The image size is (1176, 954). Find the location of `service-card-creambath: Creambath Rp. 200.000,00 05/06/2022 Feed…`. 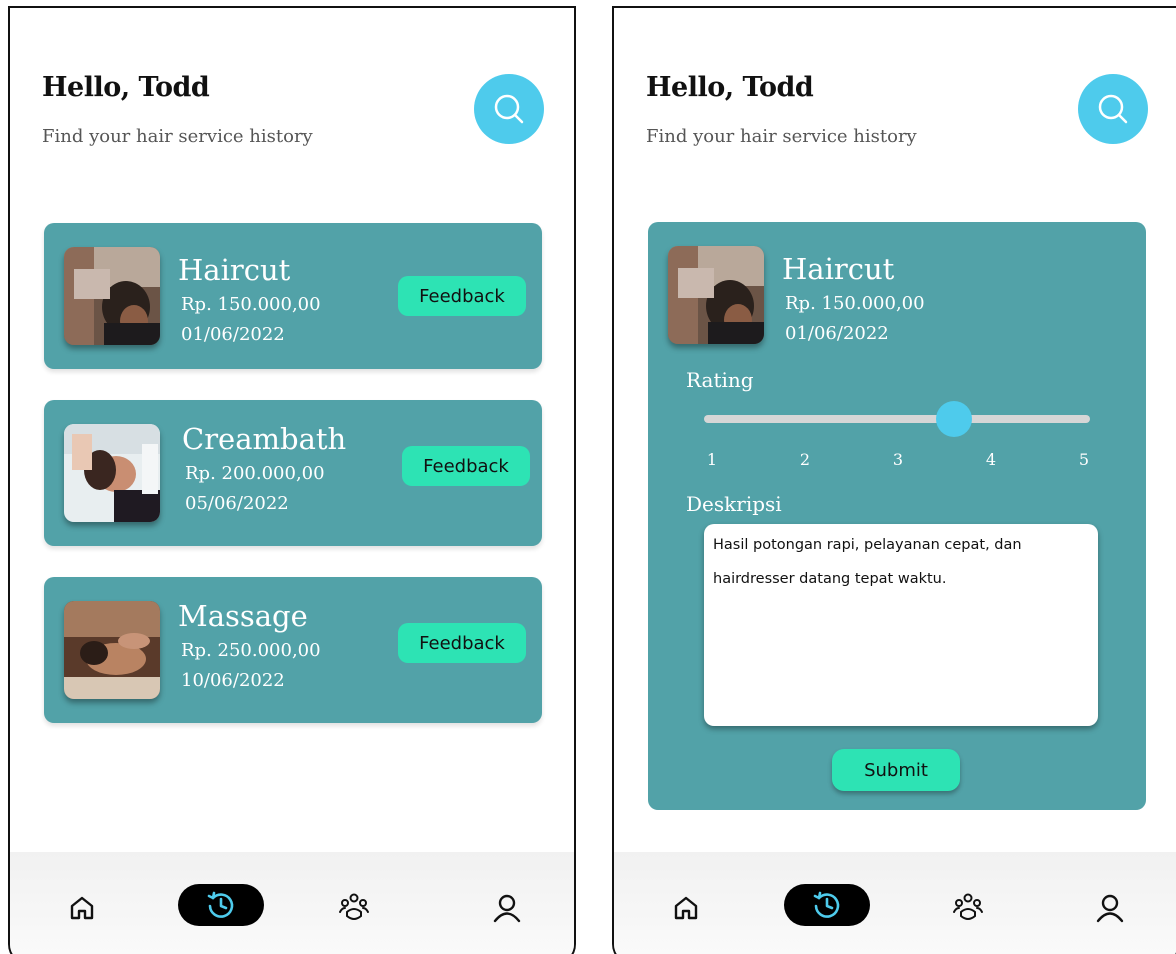

service-card-creambath: Creambath Rp. 200.000,00 05/06/2022 Feed… is located at coordinates (293, 473).